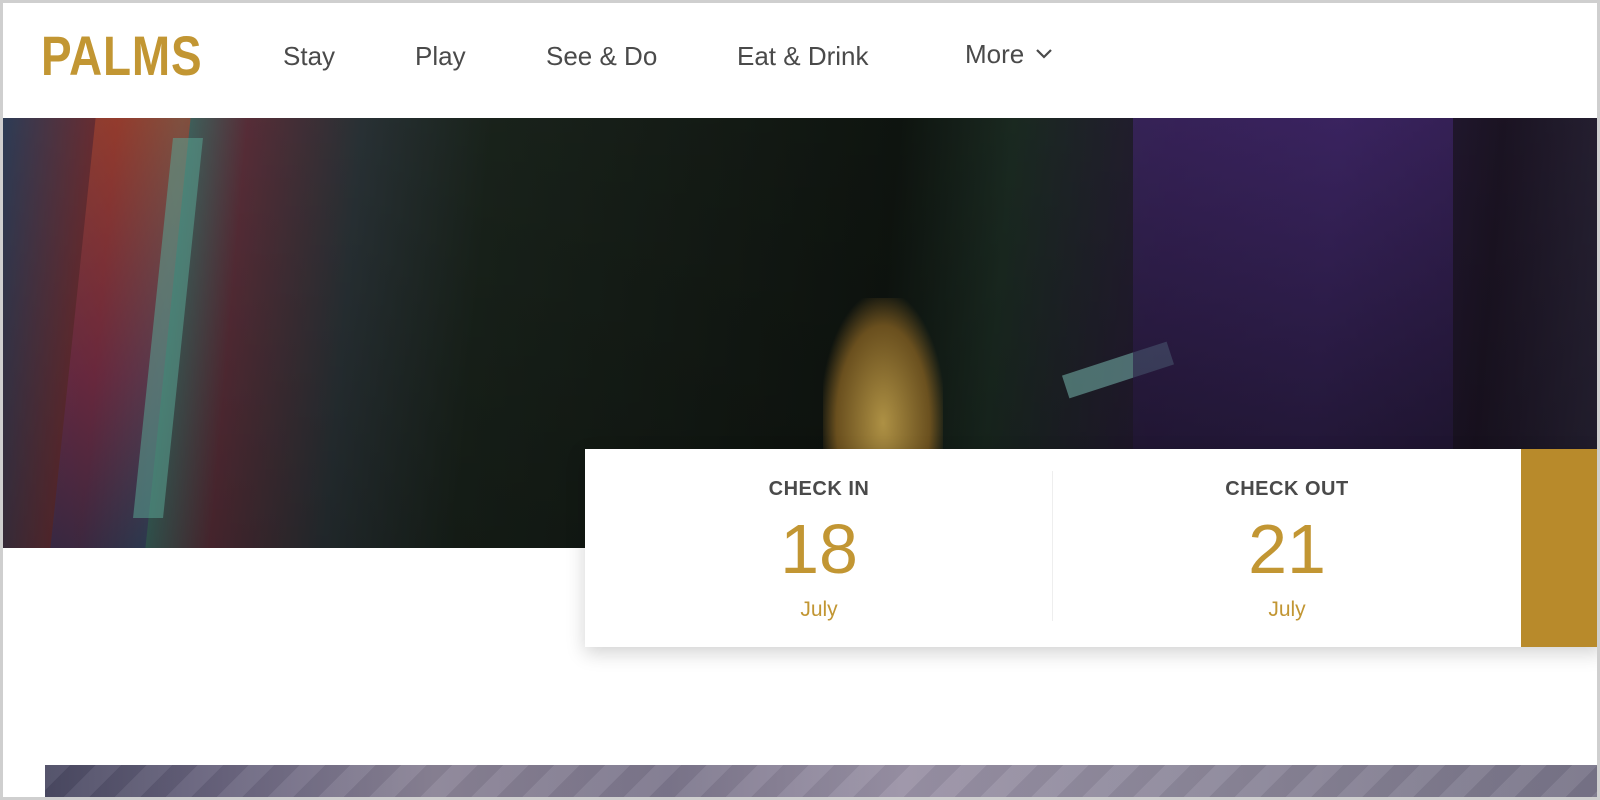 This screenshot has height=800, width=1600. Describe the element at coordinates (821, 781) in the screenshot. I see `feature-image` at that location.